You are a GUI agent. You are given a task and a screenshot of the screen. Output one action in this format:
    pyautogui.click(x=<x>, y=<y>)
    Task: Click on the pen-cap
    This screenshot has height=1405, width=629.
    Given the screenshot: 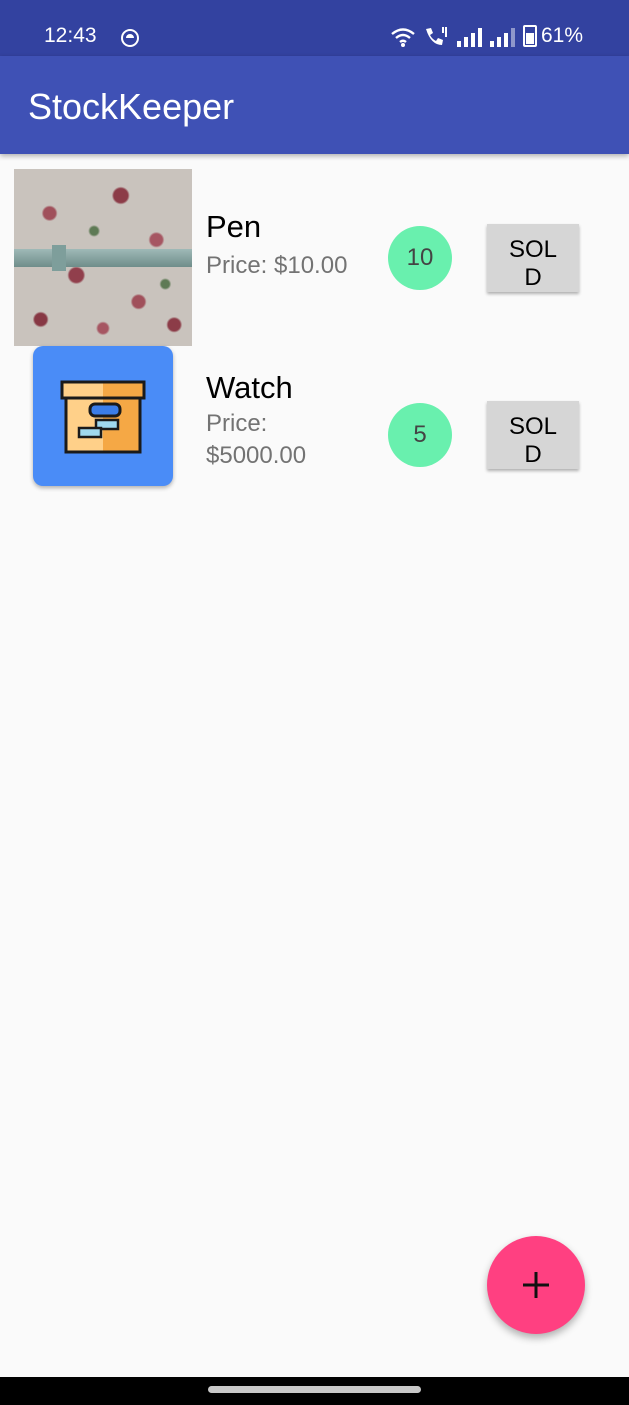 What is the action you would take?
    pyautogui.click(x=59, y=258)
    